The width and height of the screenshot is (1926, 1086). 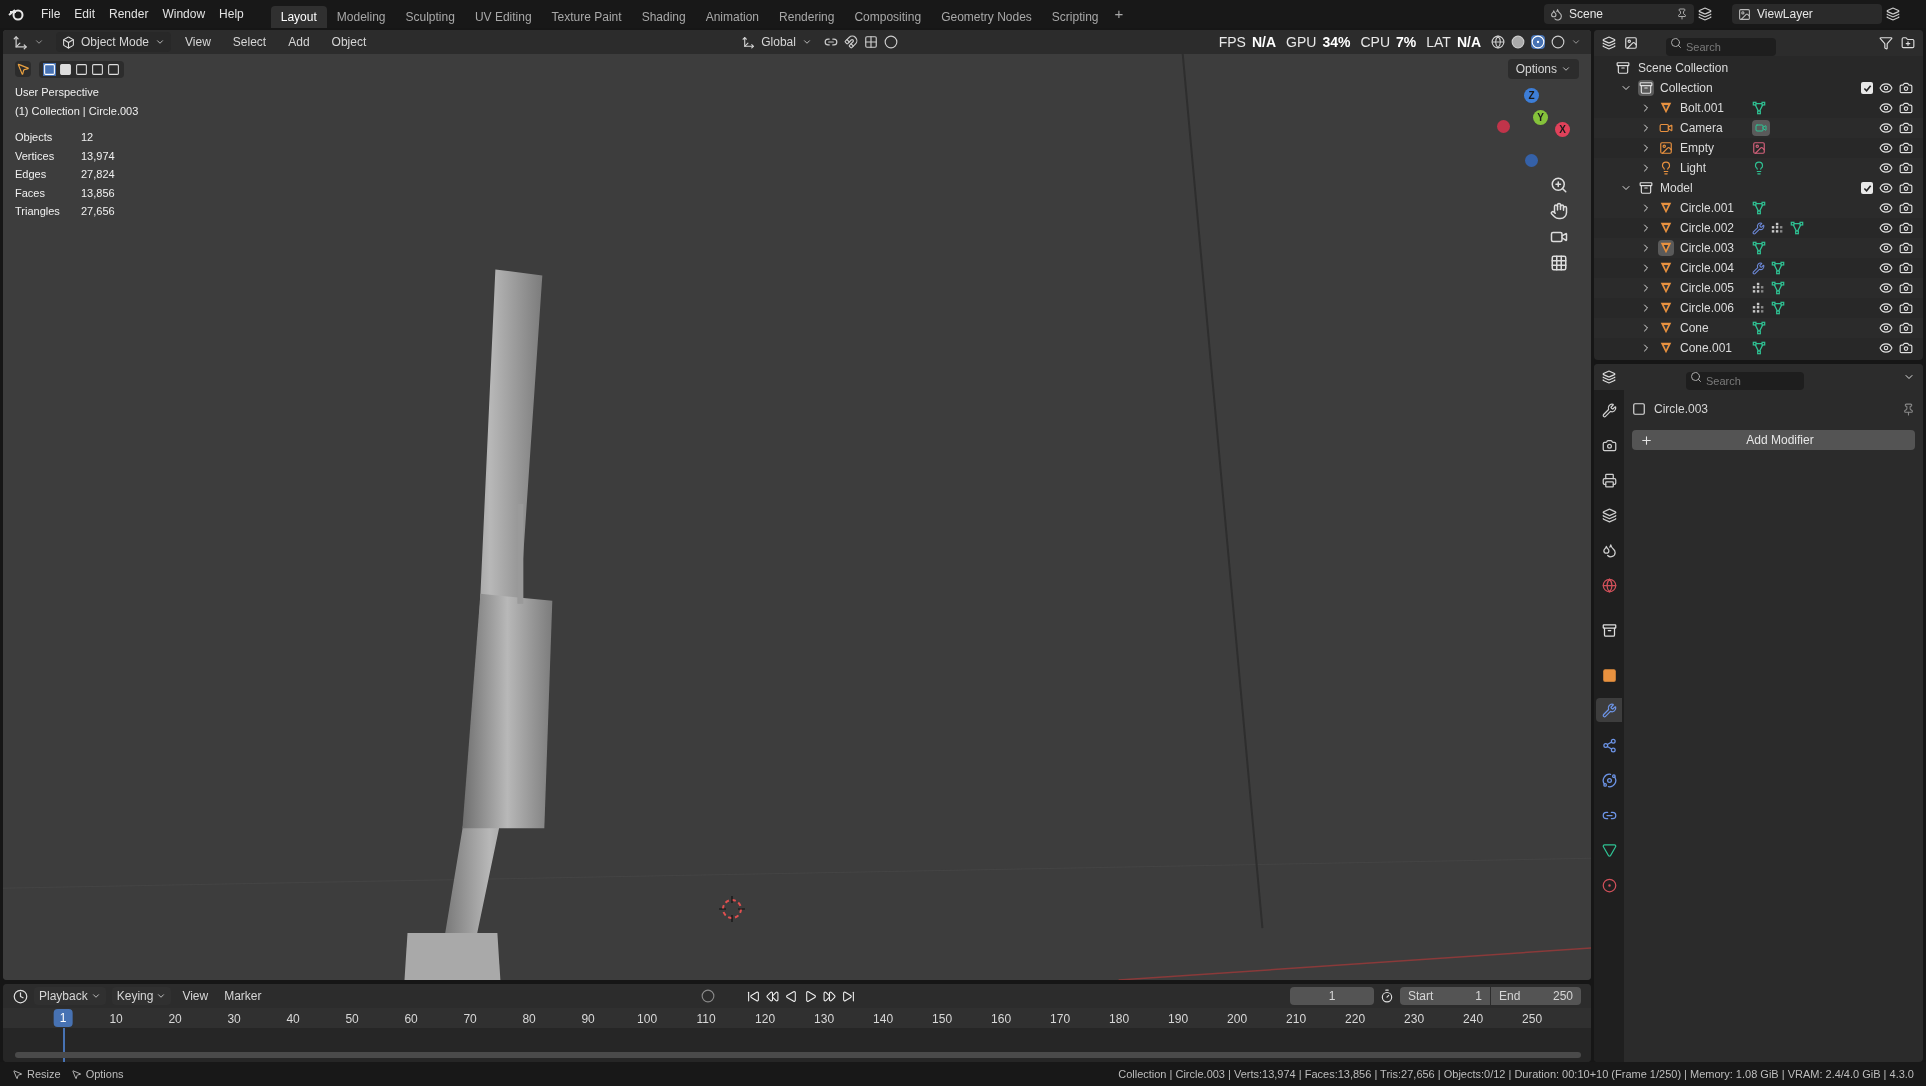 What do you see at coordinates (243, 996) in the screenshot?
I see `timeline-menu: Marker` at bounding box center [243, 996].